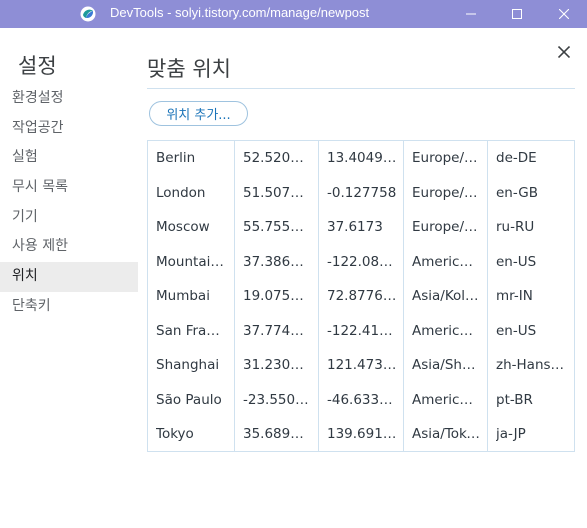 Image resolution: width=587 pixels, height=528 pixels. Describe the element at coordinates (176, 158) in the screenshot. I see `location-name-text: Berlin` at that location.